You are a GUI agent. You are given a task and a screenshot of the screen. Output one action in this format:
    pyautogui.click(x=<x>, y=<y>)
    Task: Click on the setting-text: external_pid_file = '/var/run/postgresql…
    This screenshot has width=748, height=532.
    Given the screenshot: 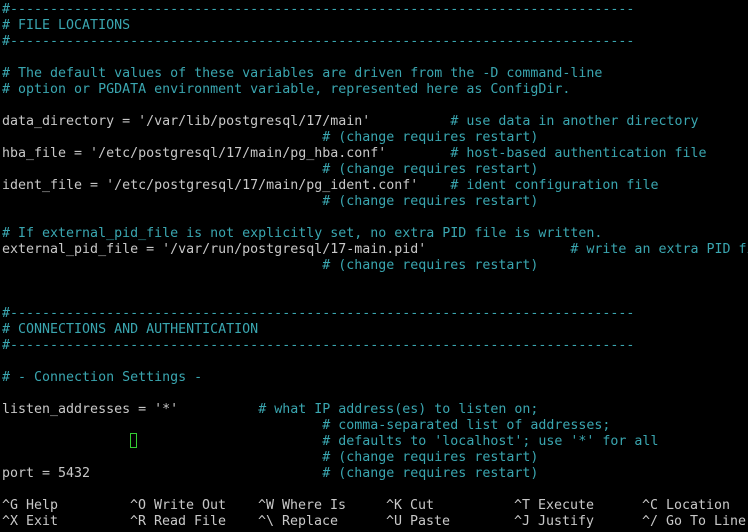 What is the action you would take?
    pyautogui.click(x=286, y=249)
    